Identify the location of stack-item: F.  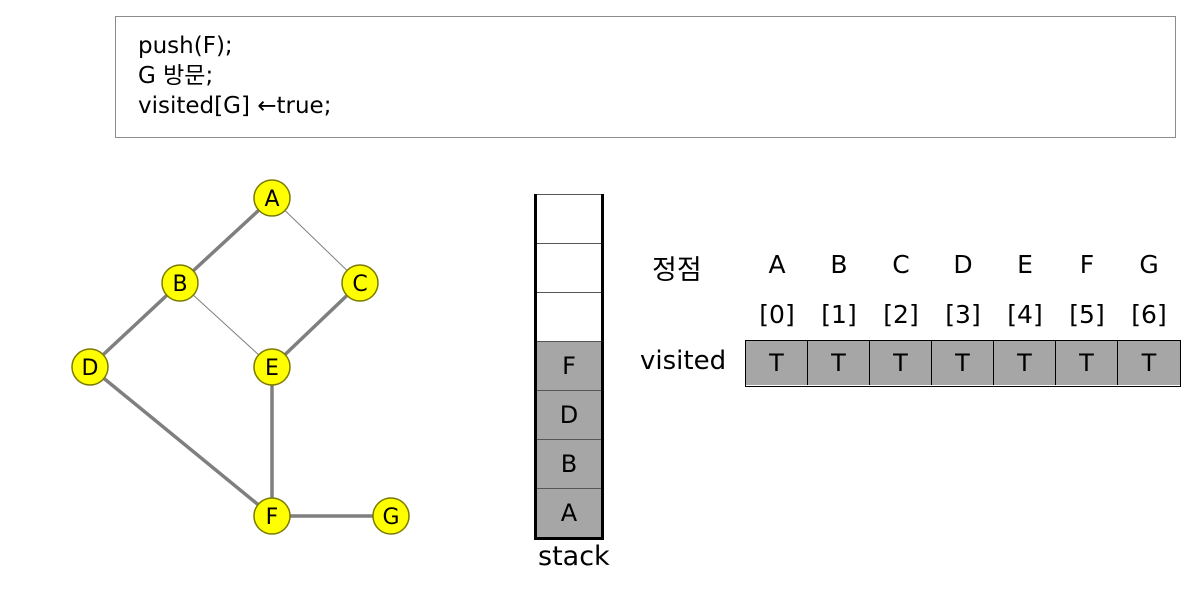
(569, 365).